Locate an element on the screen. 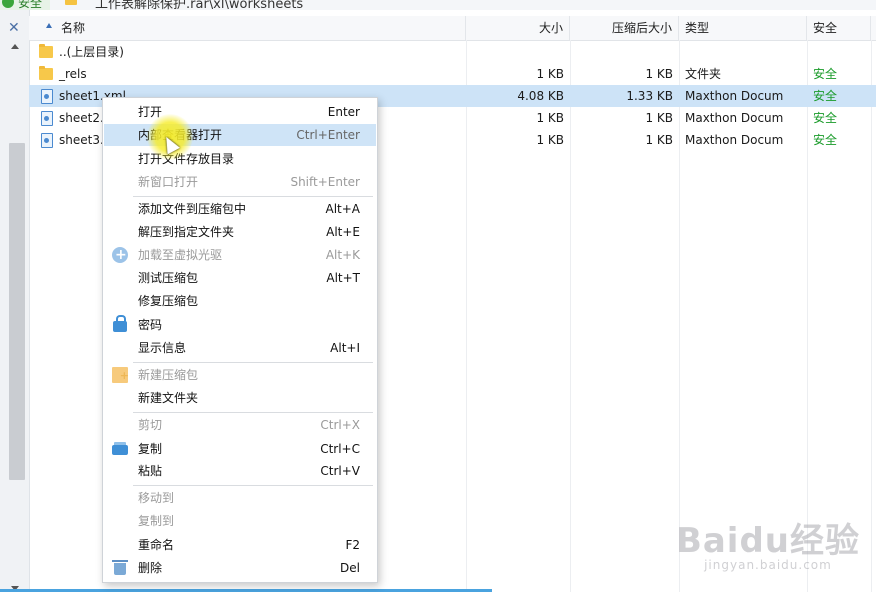  left-panel: ✕ is located at coordinates (15, 301).